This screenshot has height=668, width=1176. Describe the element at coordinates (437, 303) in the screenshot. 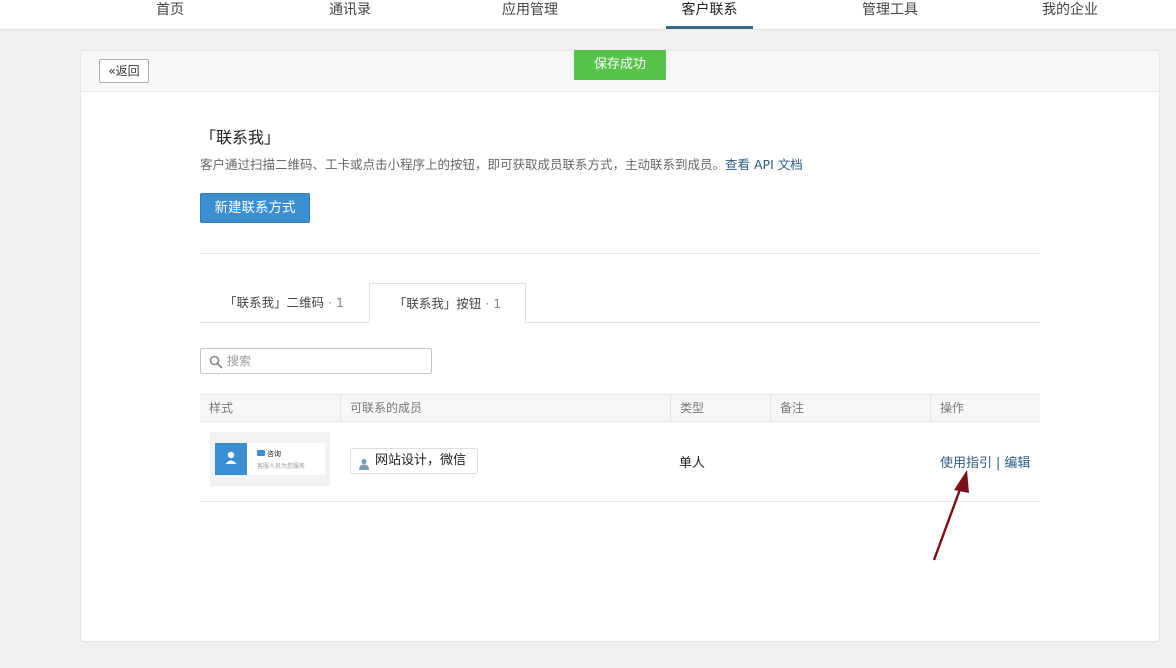

I see `tab-button-label: 「联系我」按钮` at that location.